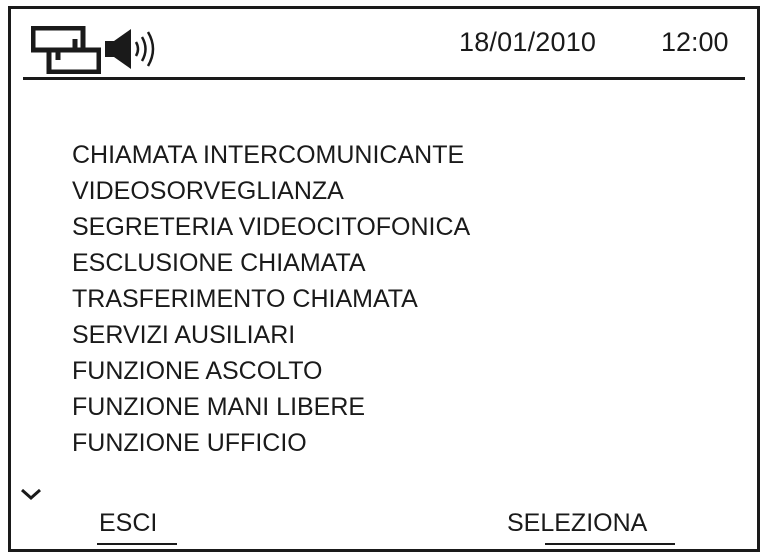 The width and height of the screenshot is (768, 559). What do you see at coordinates (271, 227) in the screenshot?
I see `menu-item-video-answering: SEGRETERIA VIDEOCITOFONICA` at bounding box center [271, 227].